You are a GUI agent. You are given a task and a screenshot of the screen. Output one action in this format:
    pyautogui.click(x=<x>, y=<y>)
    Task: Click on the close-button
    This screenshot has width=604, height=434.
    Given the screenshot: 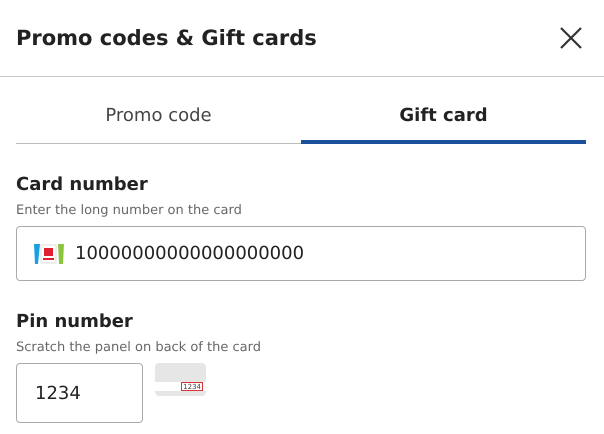 What is the action you would take?
    pyautogui.click(x=571, y=38)
    